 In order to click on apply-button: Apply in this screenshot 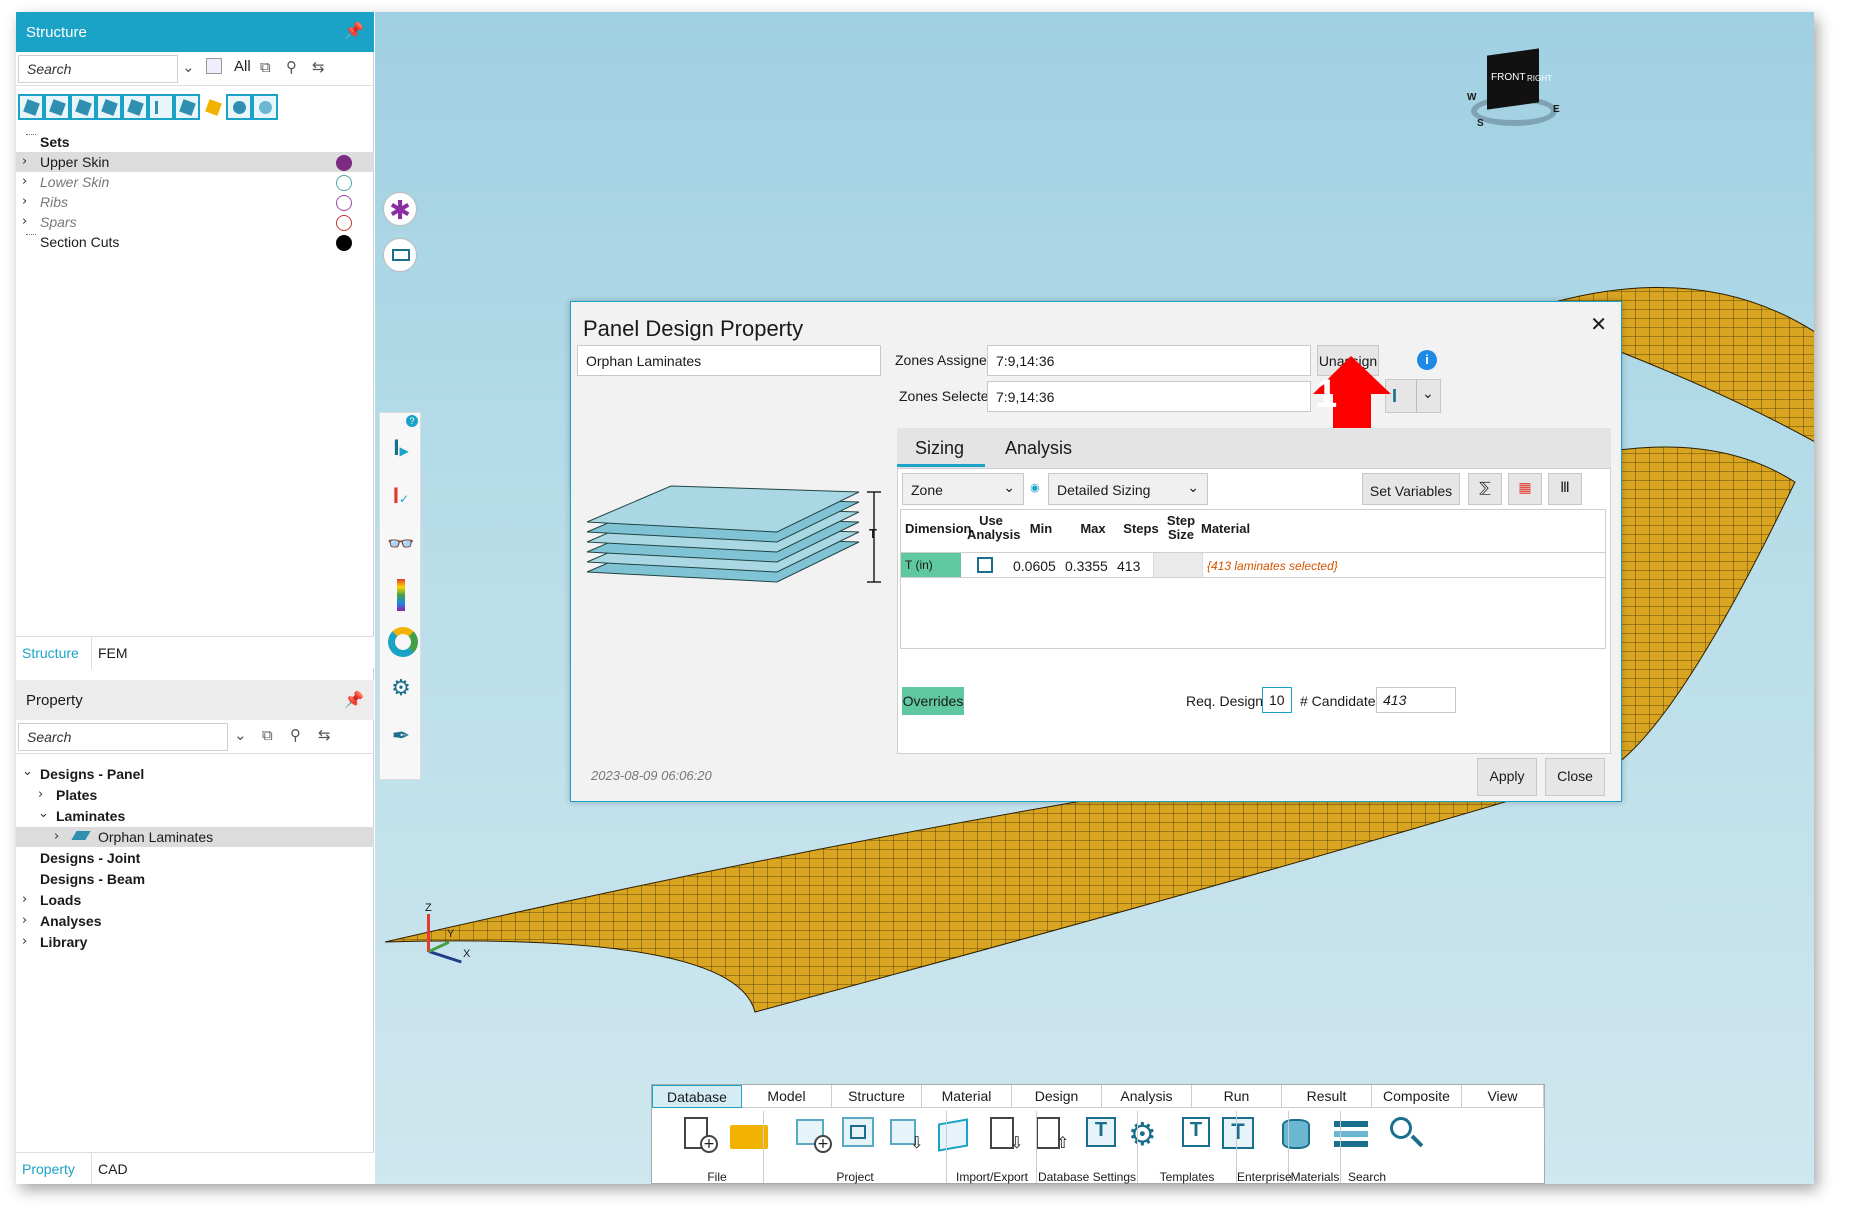, I will do `click(1507, 777)`.